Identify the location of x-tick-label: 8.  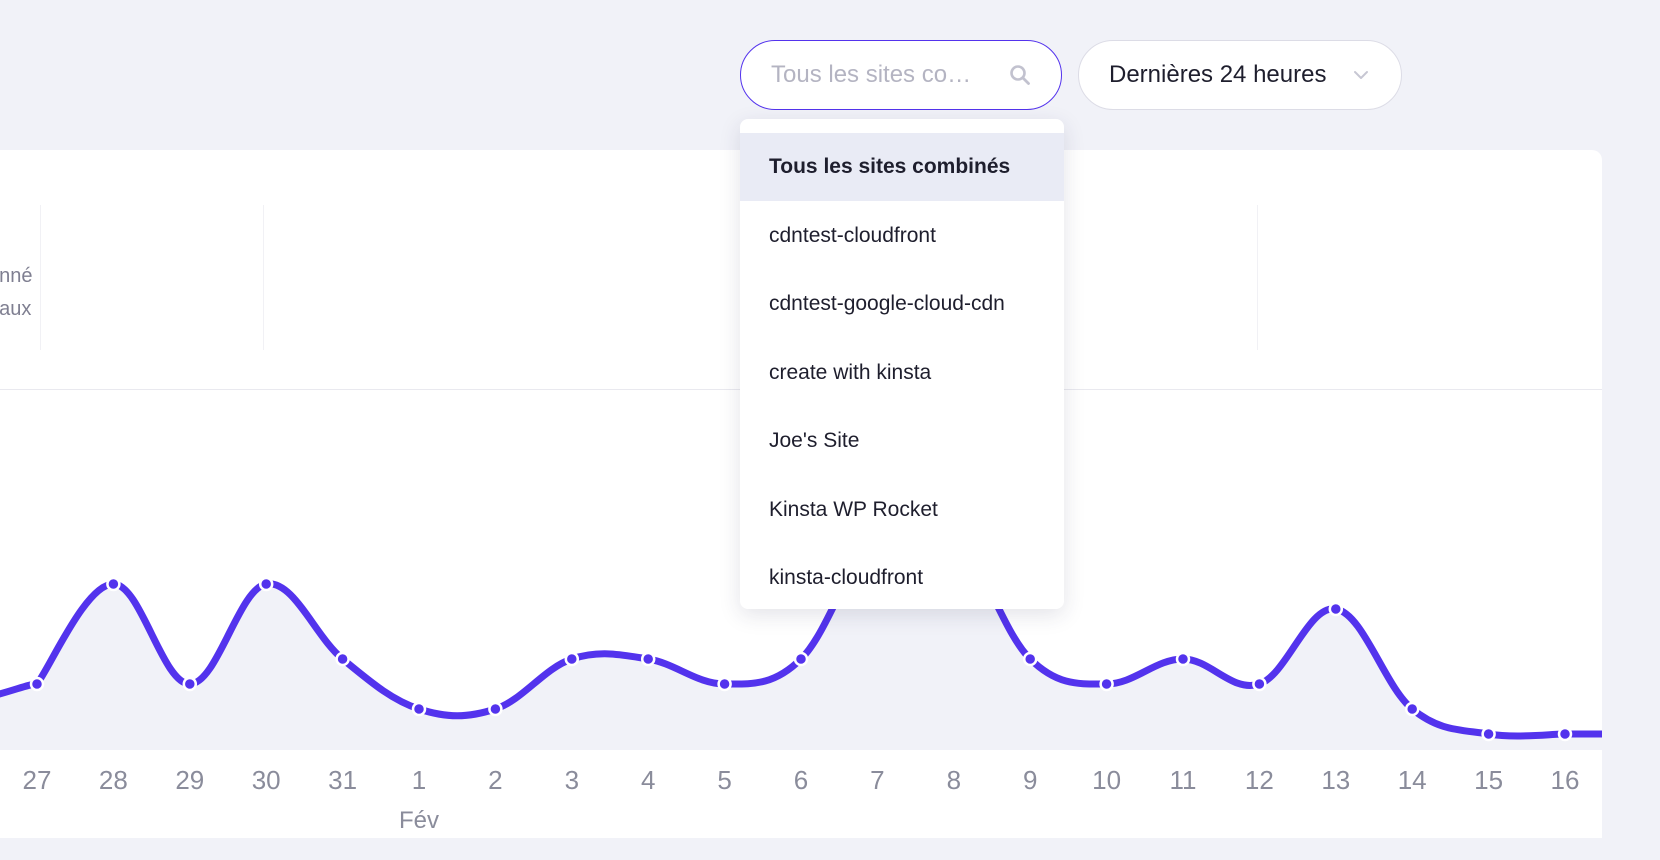
(954, 780).